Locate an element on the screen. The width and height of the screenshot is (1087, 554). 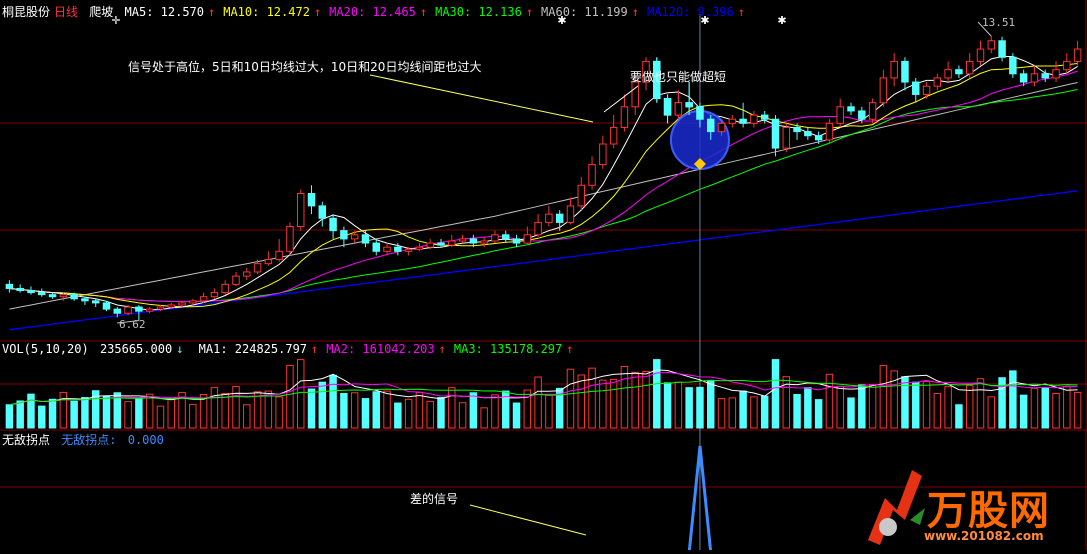
annotation-short-term: 要做也只能做超短 is located at coordinates (678, 77).